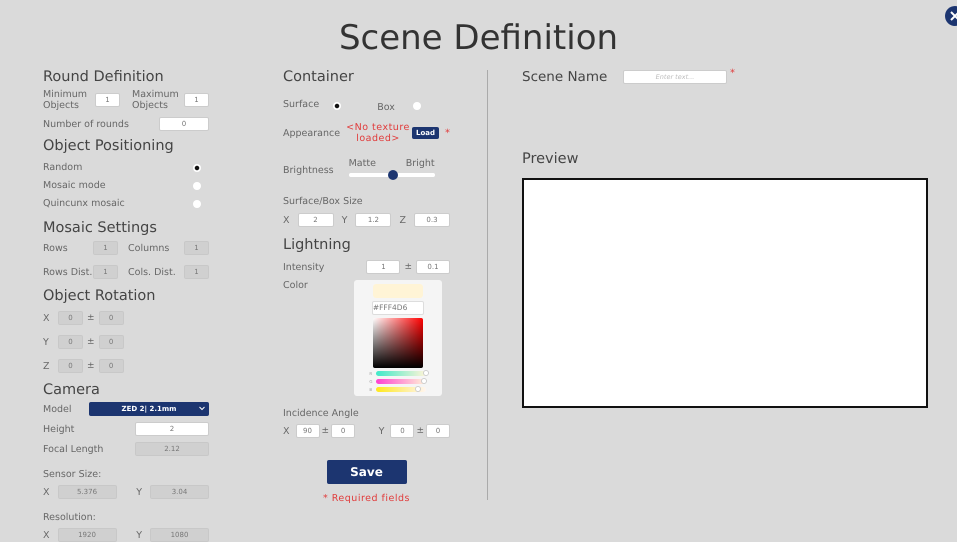  I want to click on field-label: Surface, so click(301, 104).